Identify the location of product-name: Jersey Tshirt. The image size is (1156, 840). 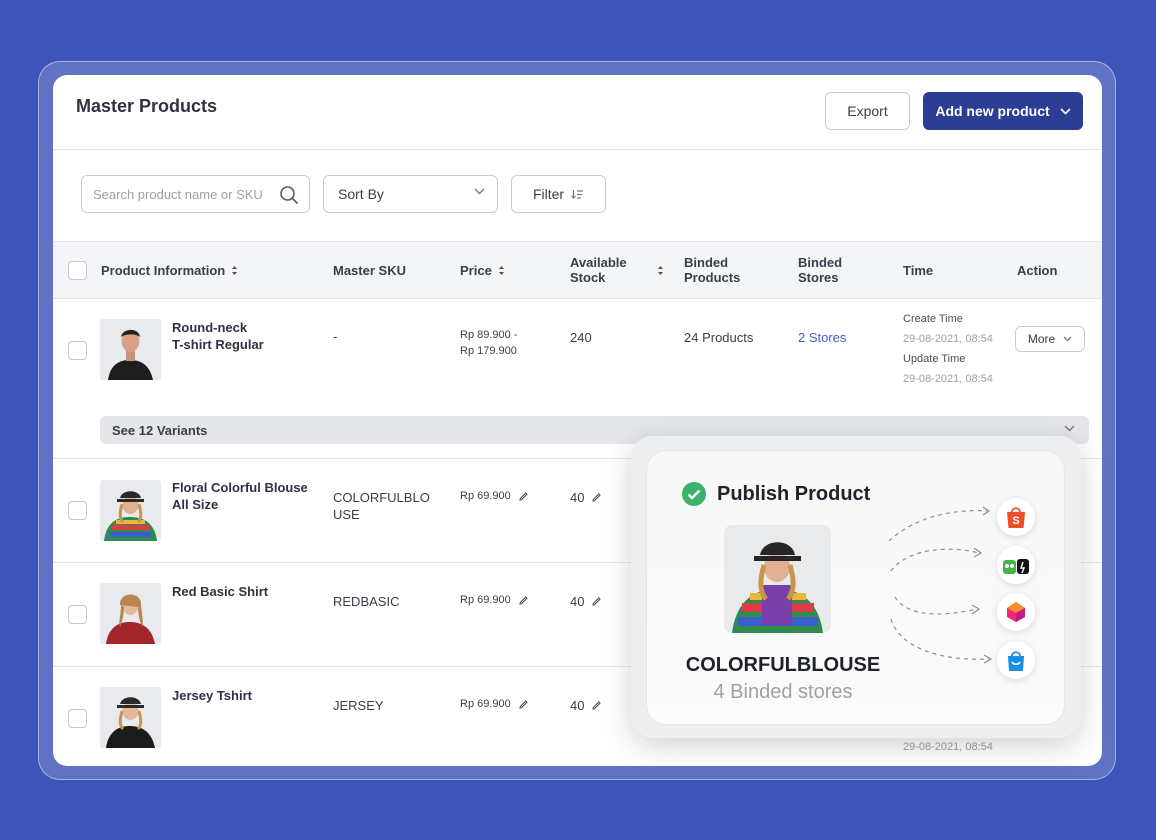
(212, 695).